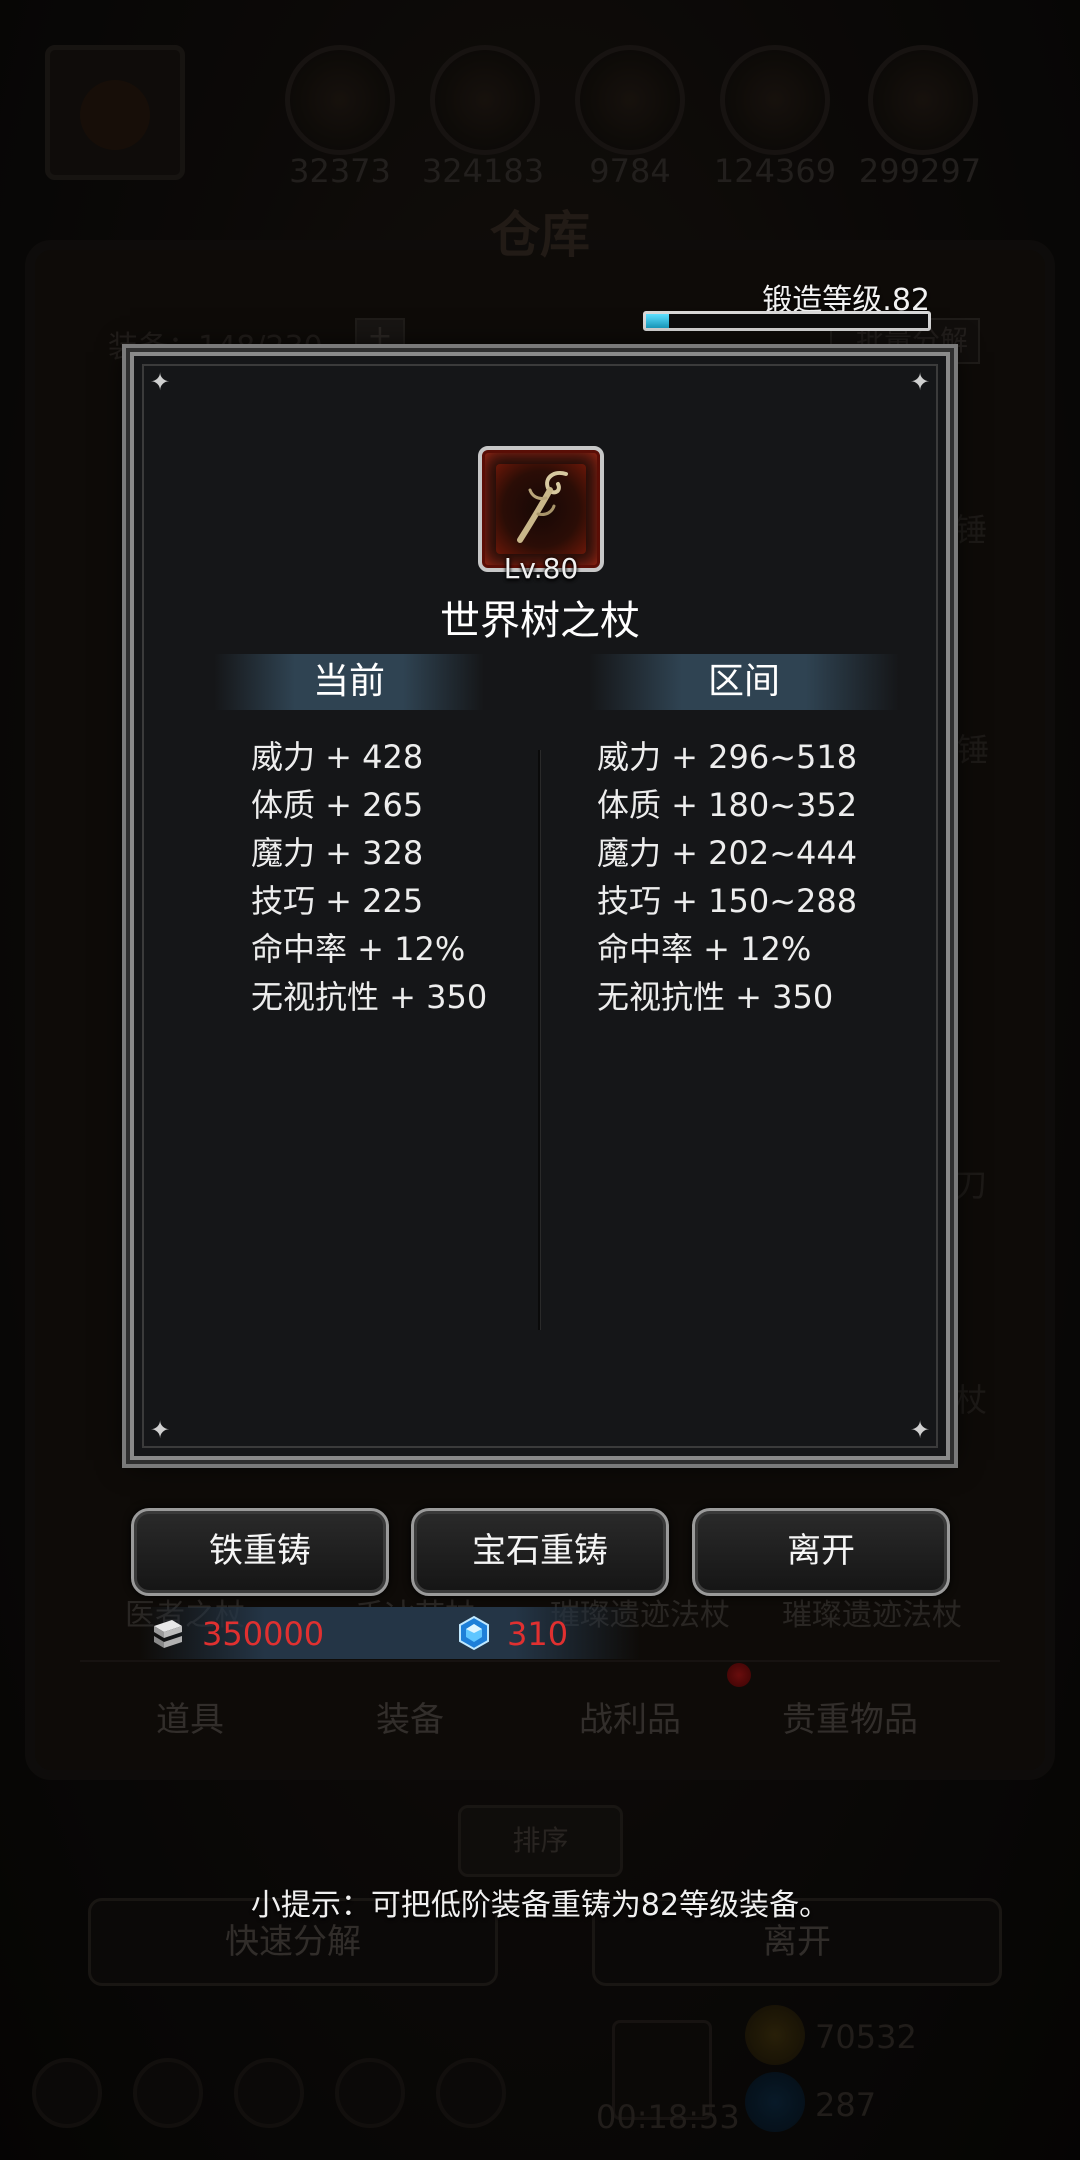 Image resolution: width=1080 pixels, height=2160 pixels. What do you see at coordinates (727, 901) in the screenshot?
I see `stat-row: 技巧 + 150~288` at bounding box center [727, 901].